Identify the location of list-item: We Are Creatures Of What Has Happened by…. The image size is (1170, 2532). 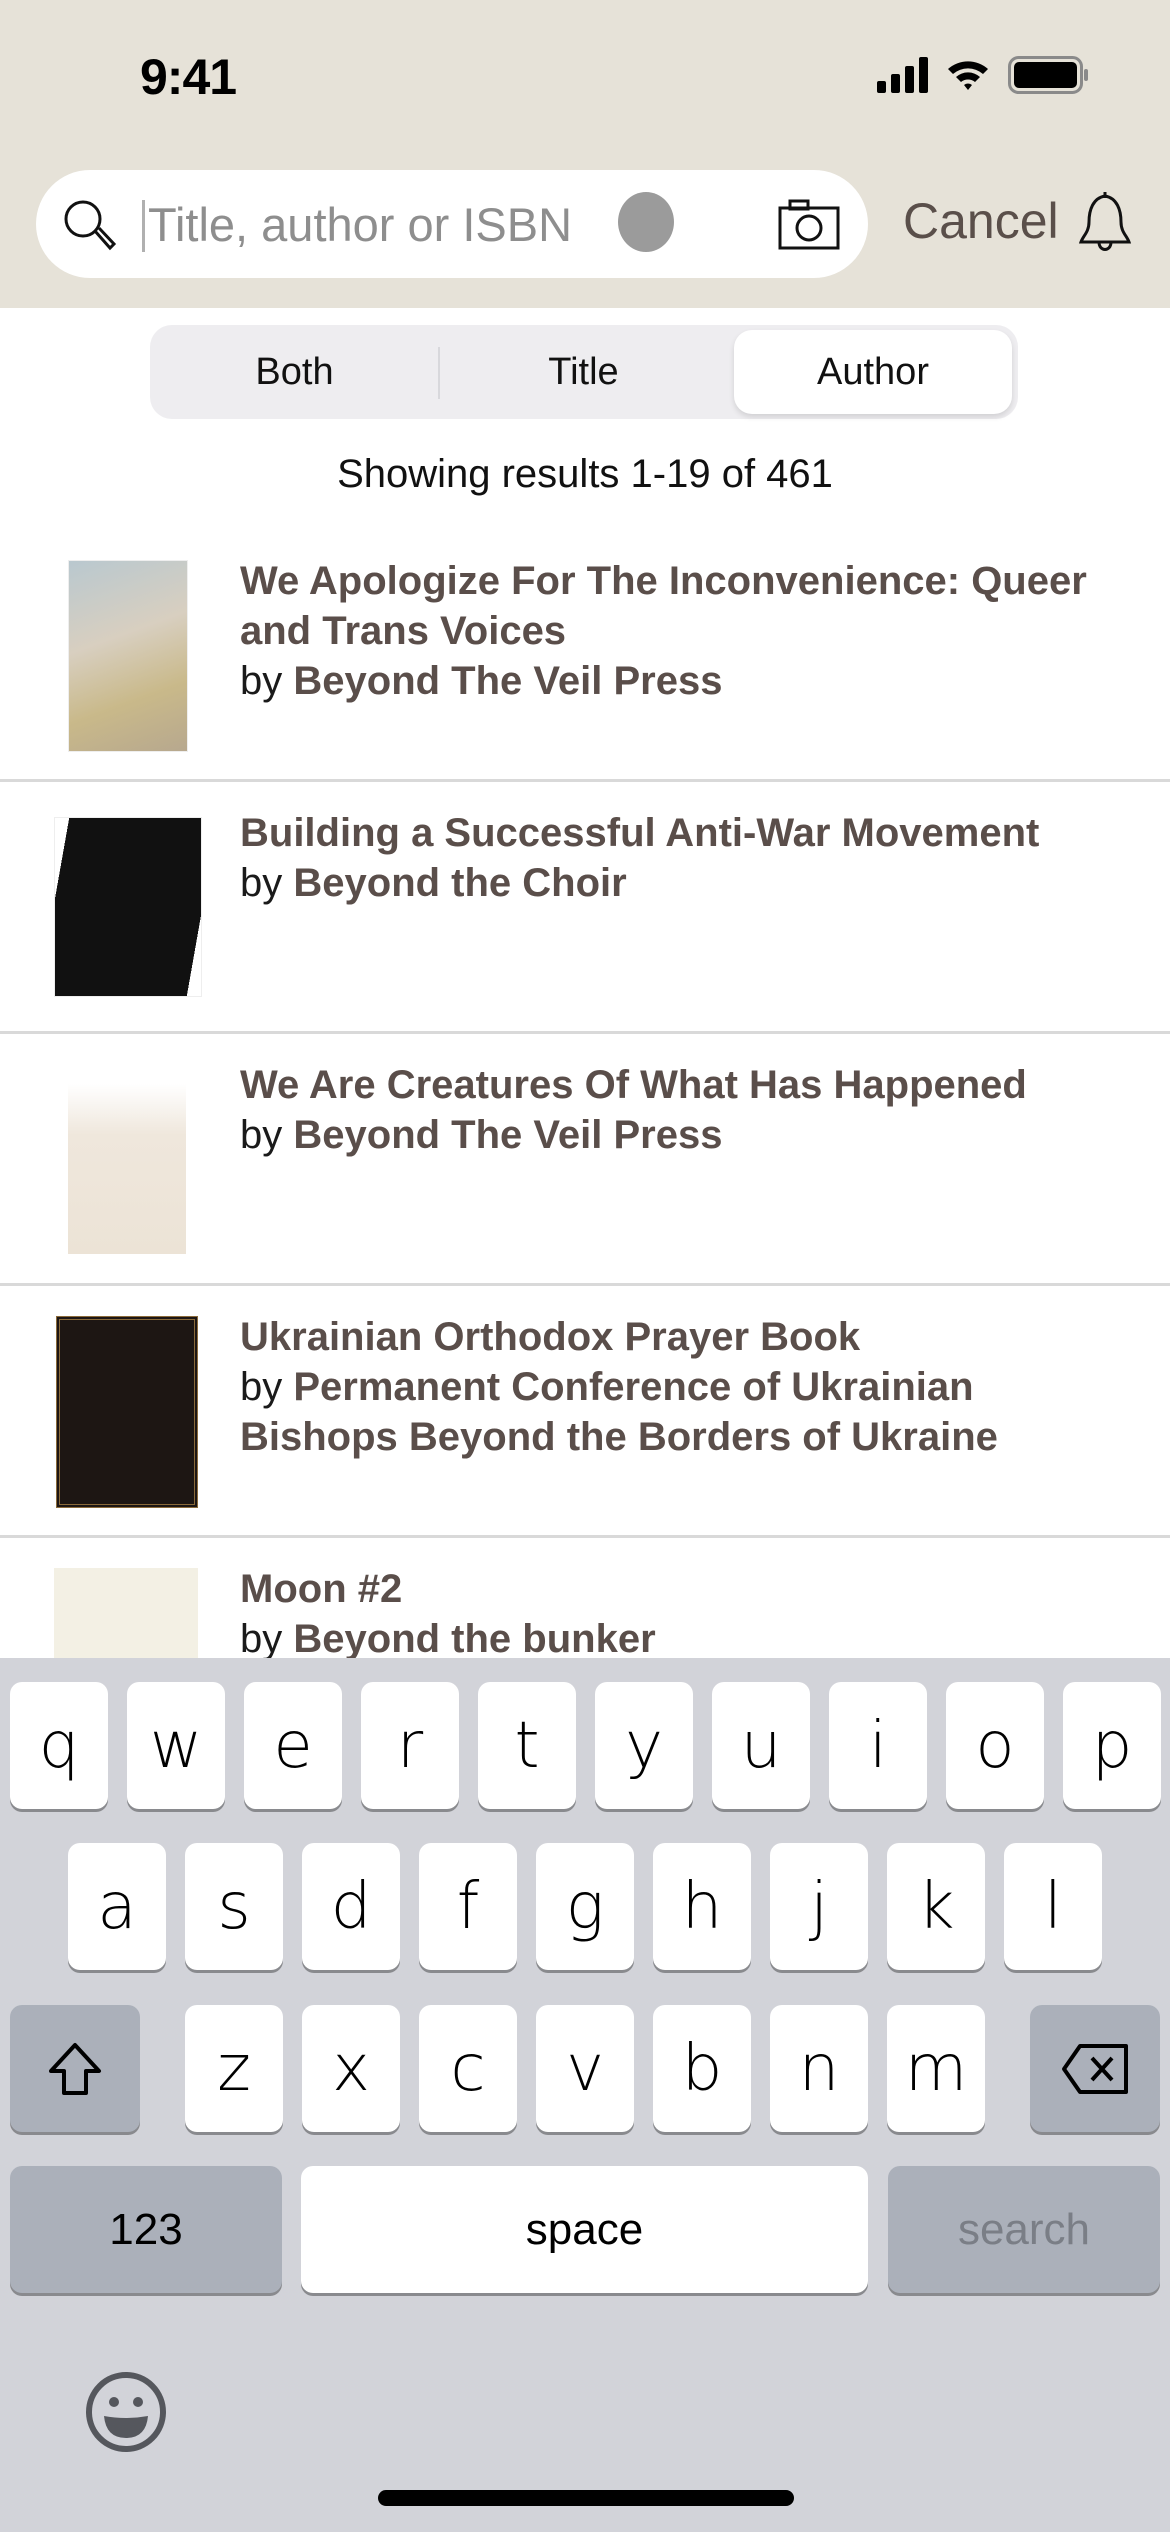
(585, 1160).